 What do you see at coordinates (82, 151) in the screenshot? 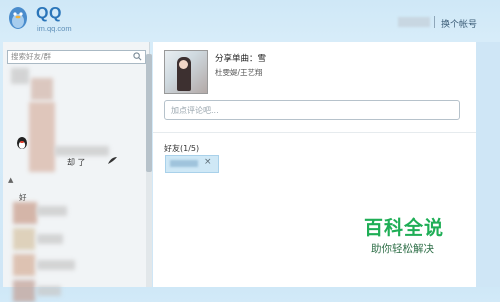
I see `blurred-status-text` at bounding box center [82, 151].